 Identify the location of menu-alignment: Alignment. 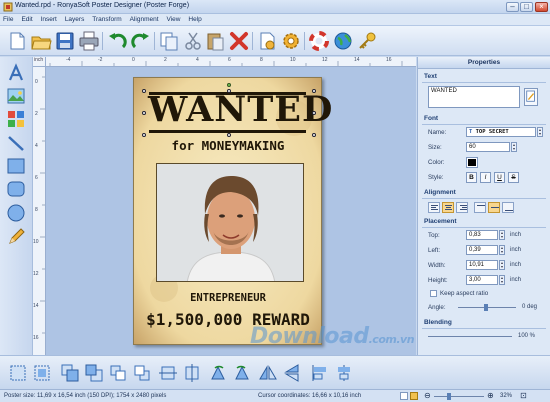
(144, 19).